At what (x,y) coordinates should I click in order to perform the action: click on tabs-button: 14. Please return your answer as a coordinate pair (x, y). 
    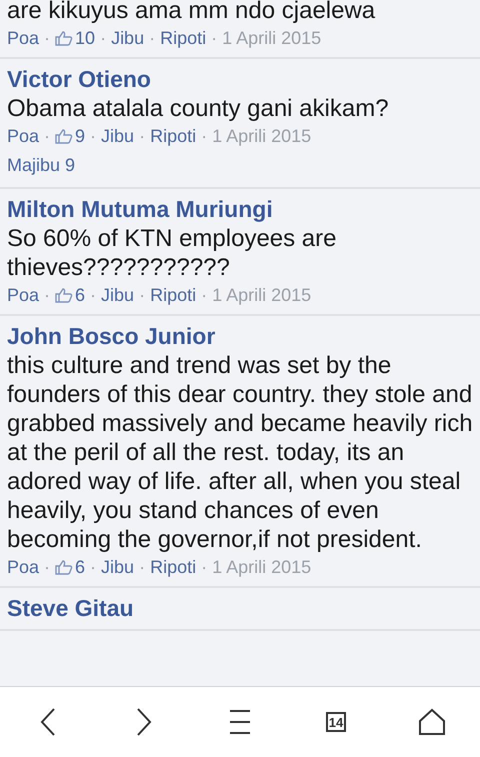
    Looking at the image, I should click on (336, 722).